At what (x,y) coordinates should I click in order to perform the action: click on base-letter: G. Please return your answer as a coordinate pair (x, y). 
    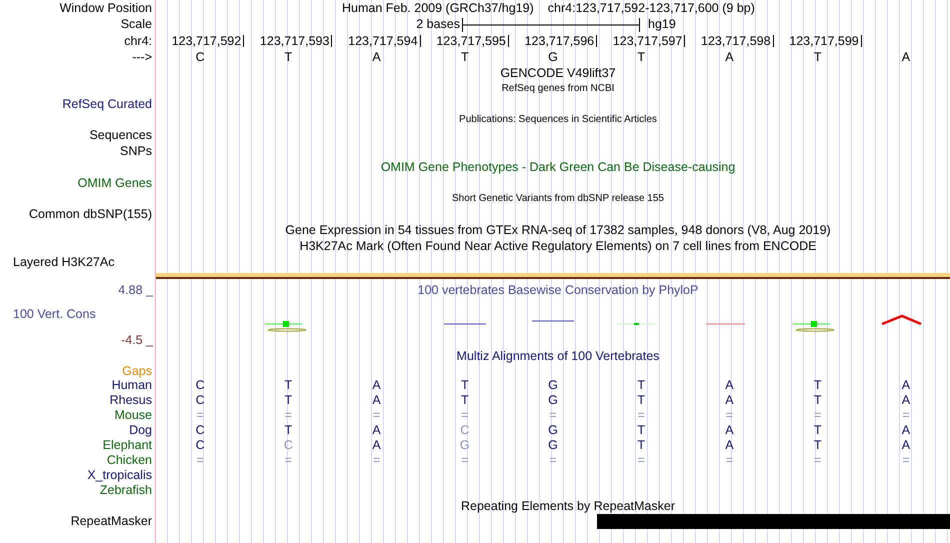
    Looking at the image, I should click on (553, 57).